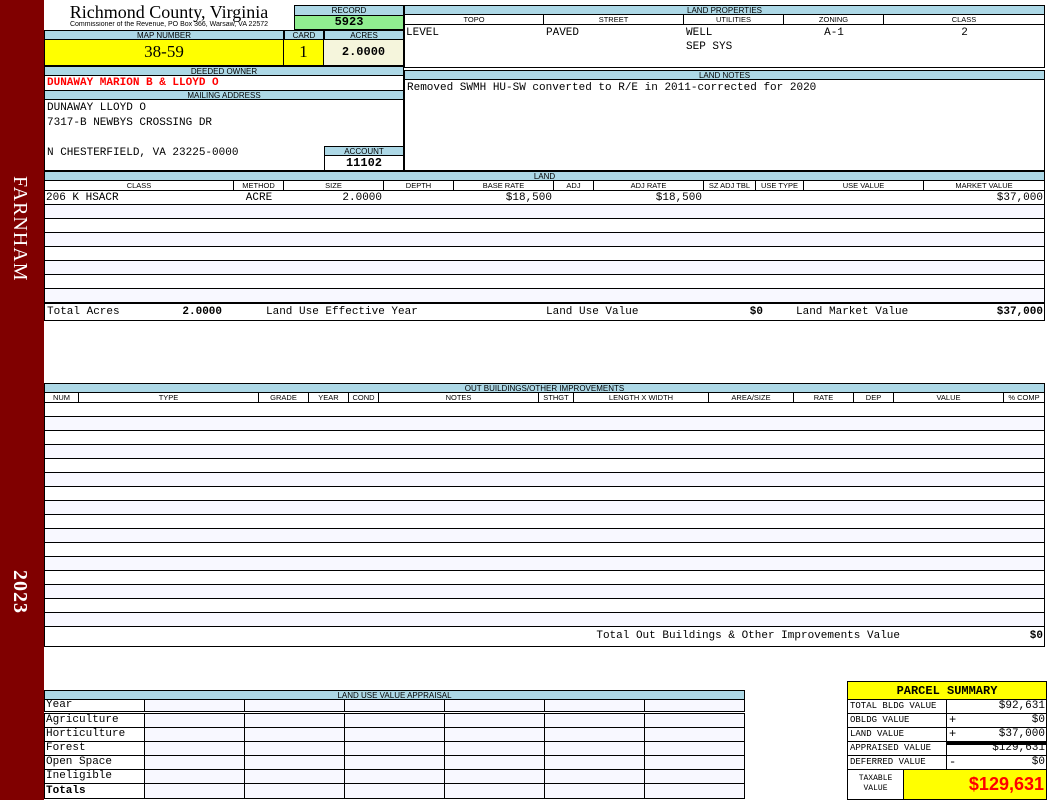 The height and width of the screenshot is (800, 1050). I want to click on land-cell: 2.0000, so click(362, 198).